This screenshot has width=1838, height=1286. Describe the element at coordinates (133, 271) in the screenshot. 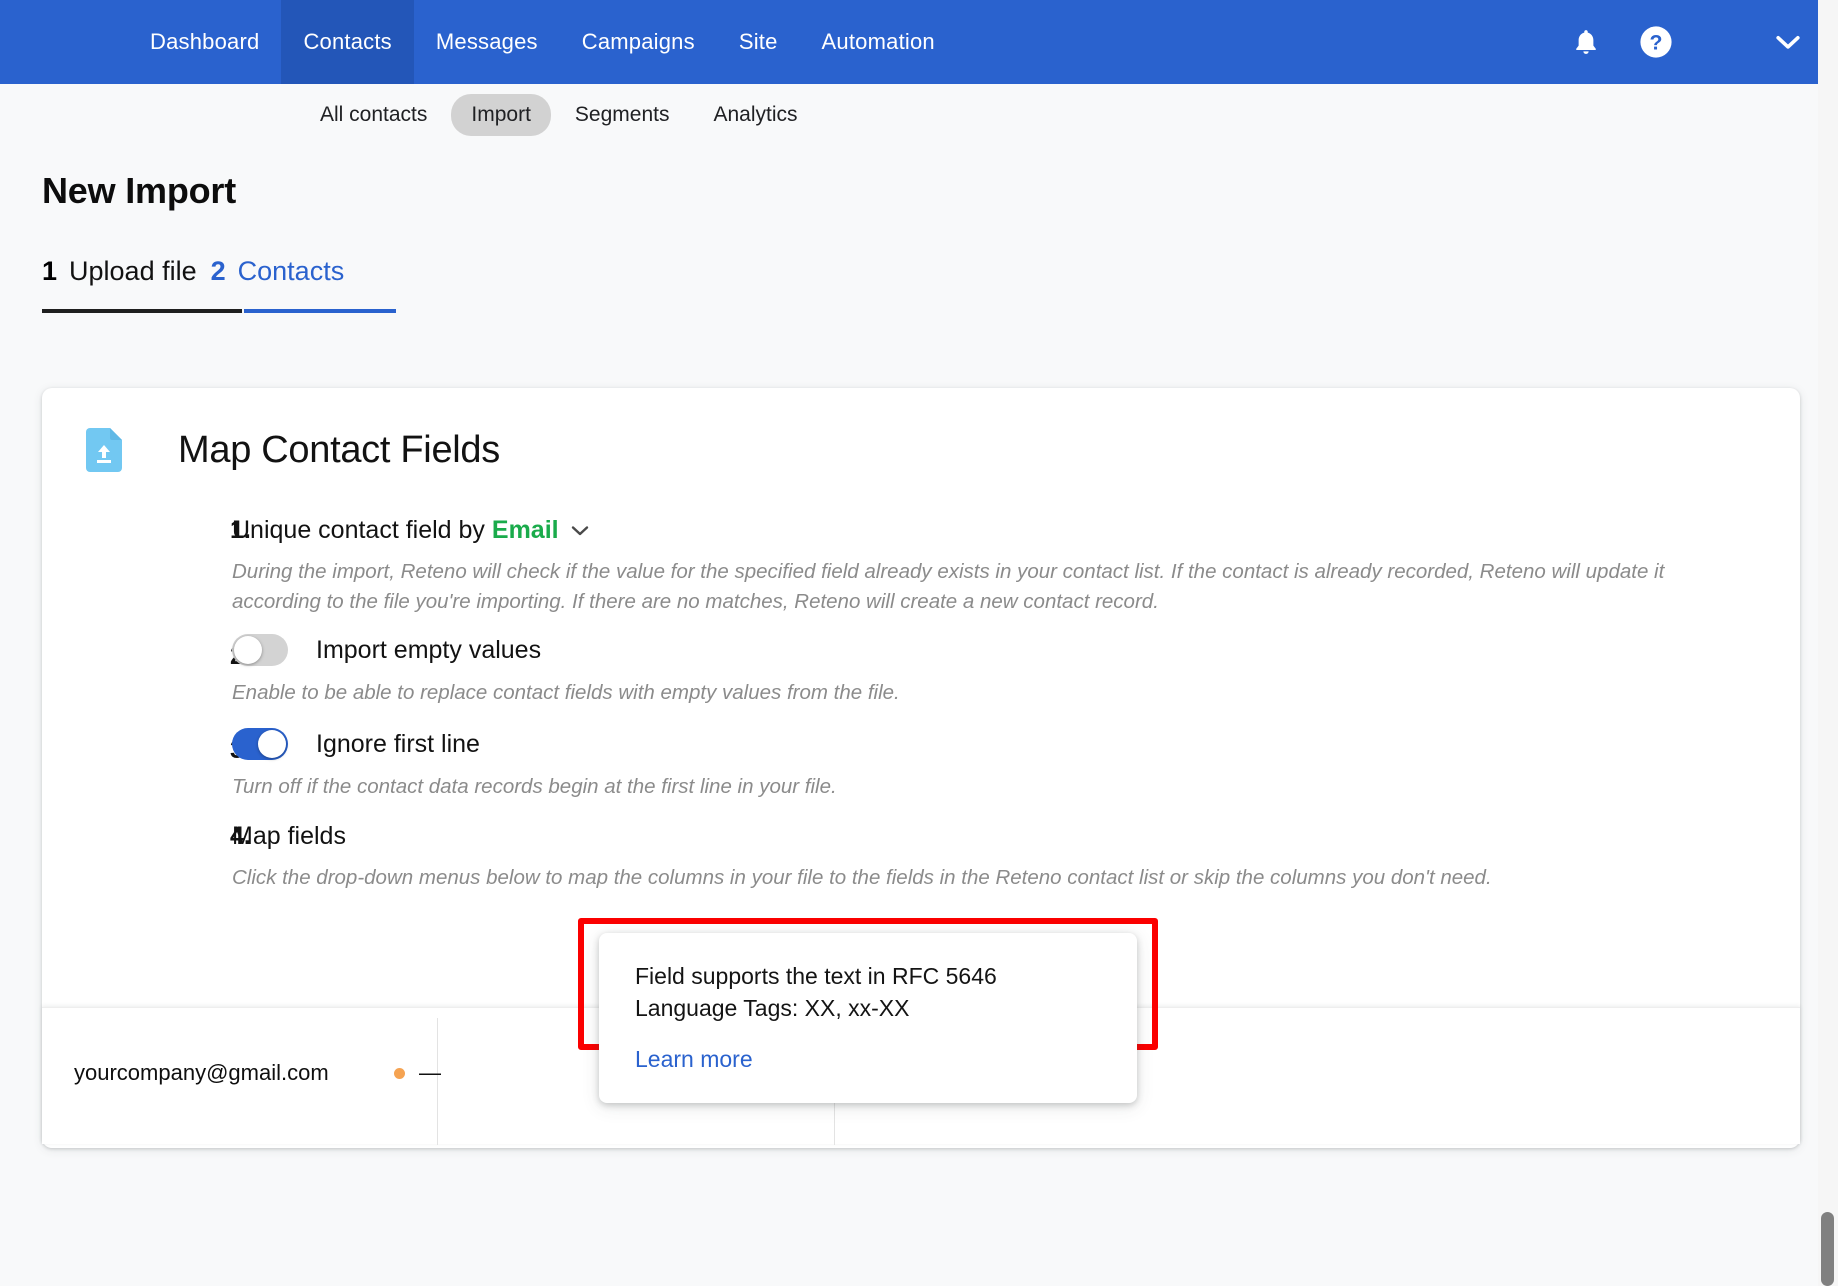

I see `step-label: Upload file` at that location.